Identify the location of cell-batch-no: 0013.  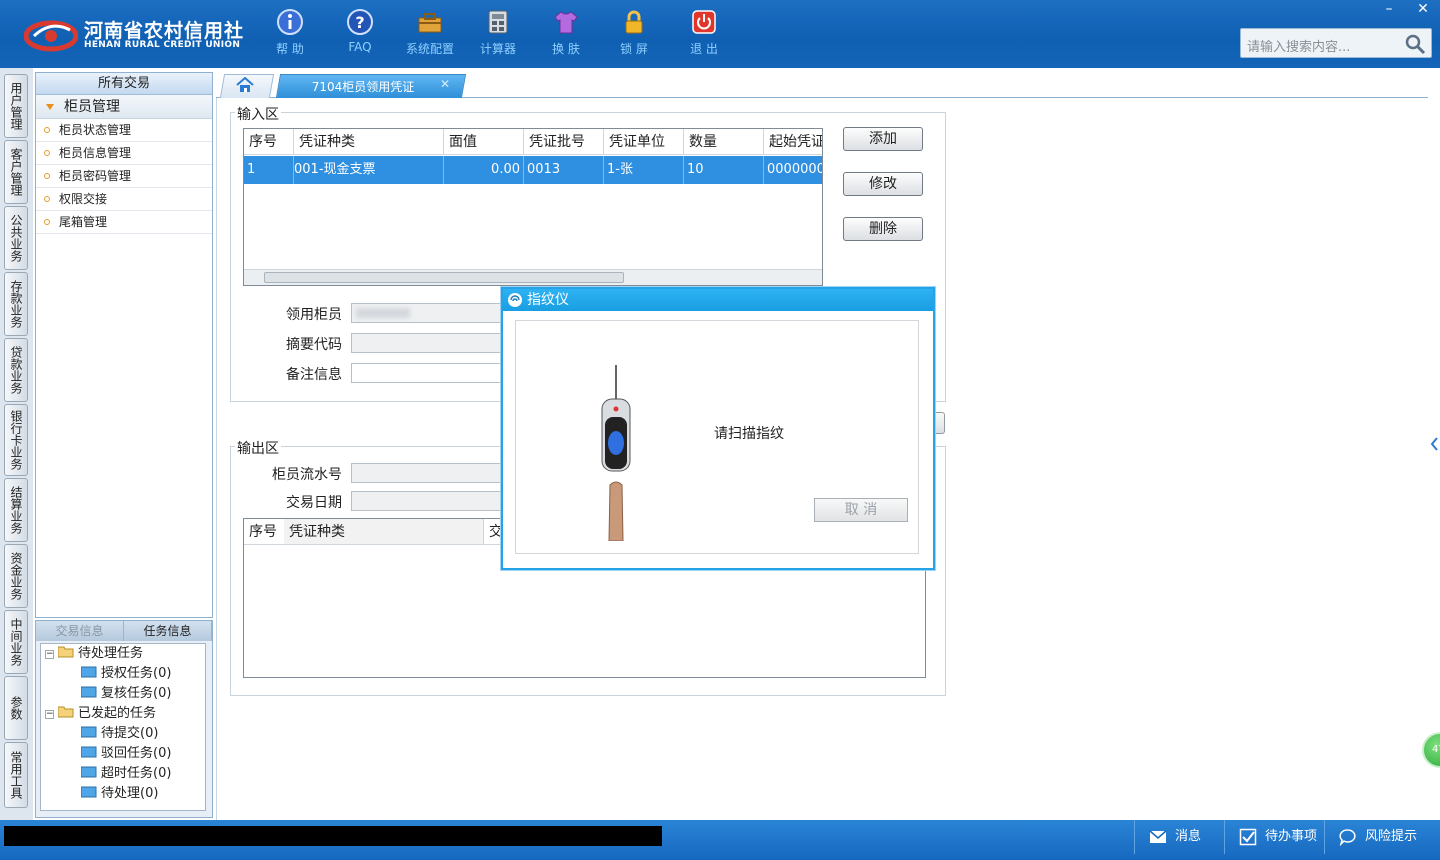
(564, 170).